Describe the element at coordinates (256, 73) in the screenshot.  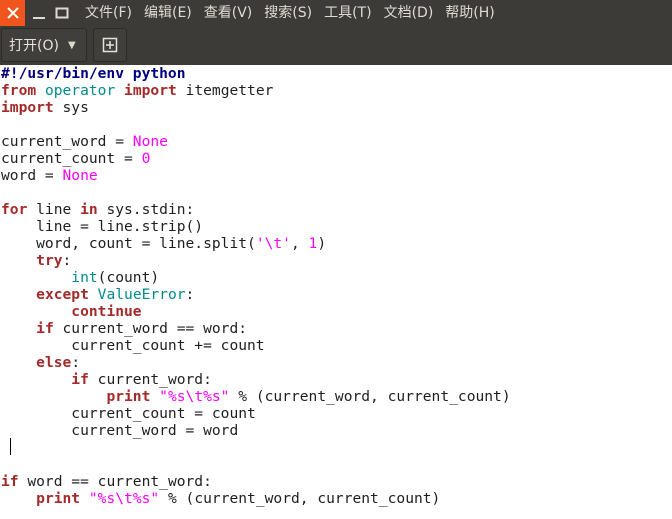
I see `code-line: #!/usr/bin/env python` at that location.